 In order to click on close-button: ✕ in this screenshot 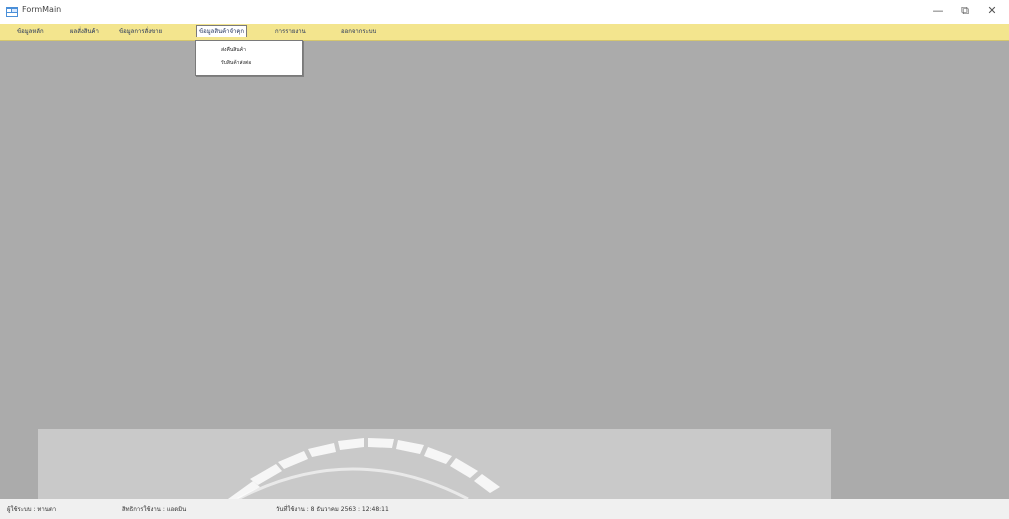, I will do `click(992, 11)`.